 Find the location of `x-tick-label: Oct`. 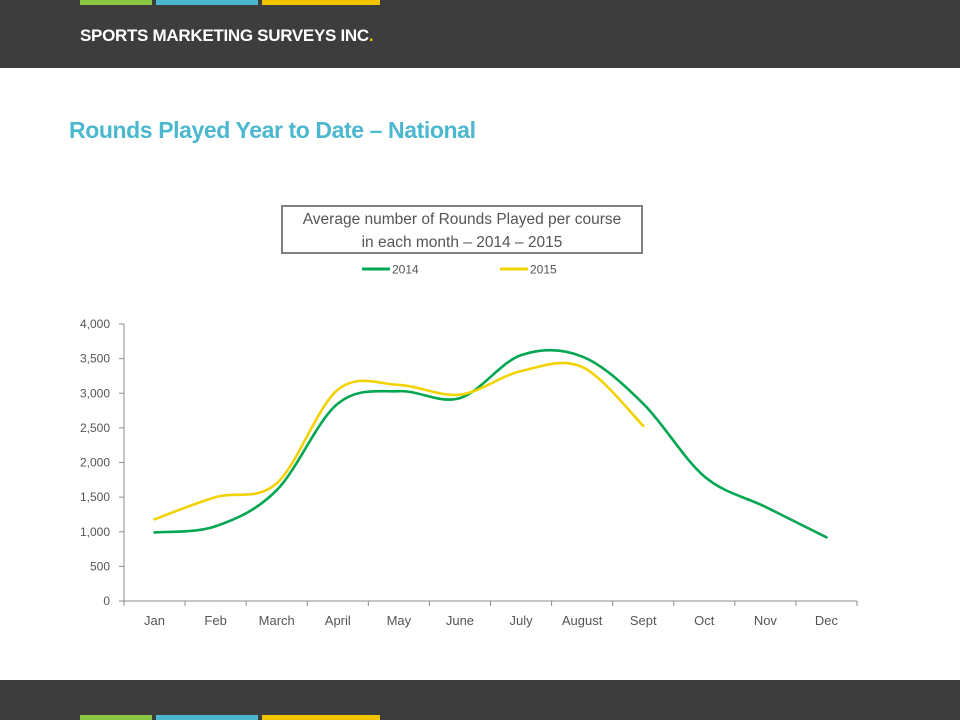

x-tick-label: Oct is located at coordinates (704, 620).